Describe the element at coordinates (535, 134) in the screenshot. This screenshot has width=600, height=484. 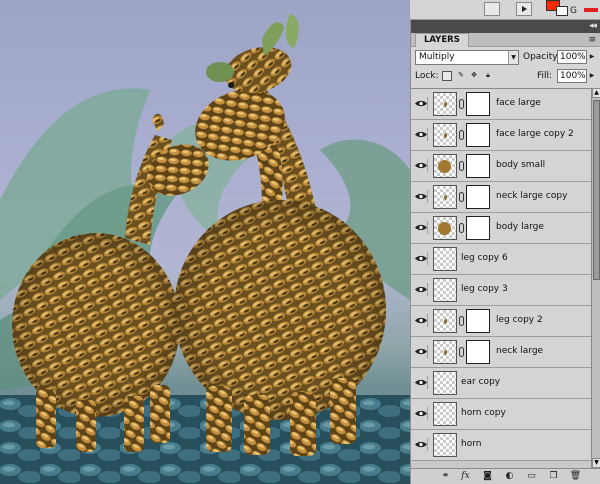
I see `layer-name: face large copy 2` at that location.